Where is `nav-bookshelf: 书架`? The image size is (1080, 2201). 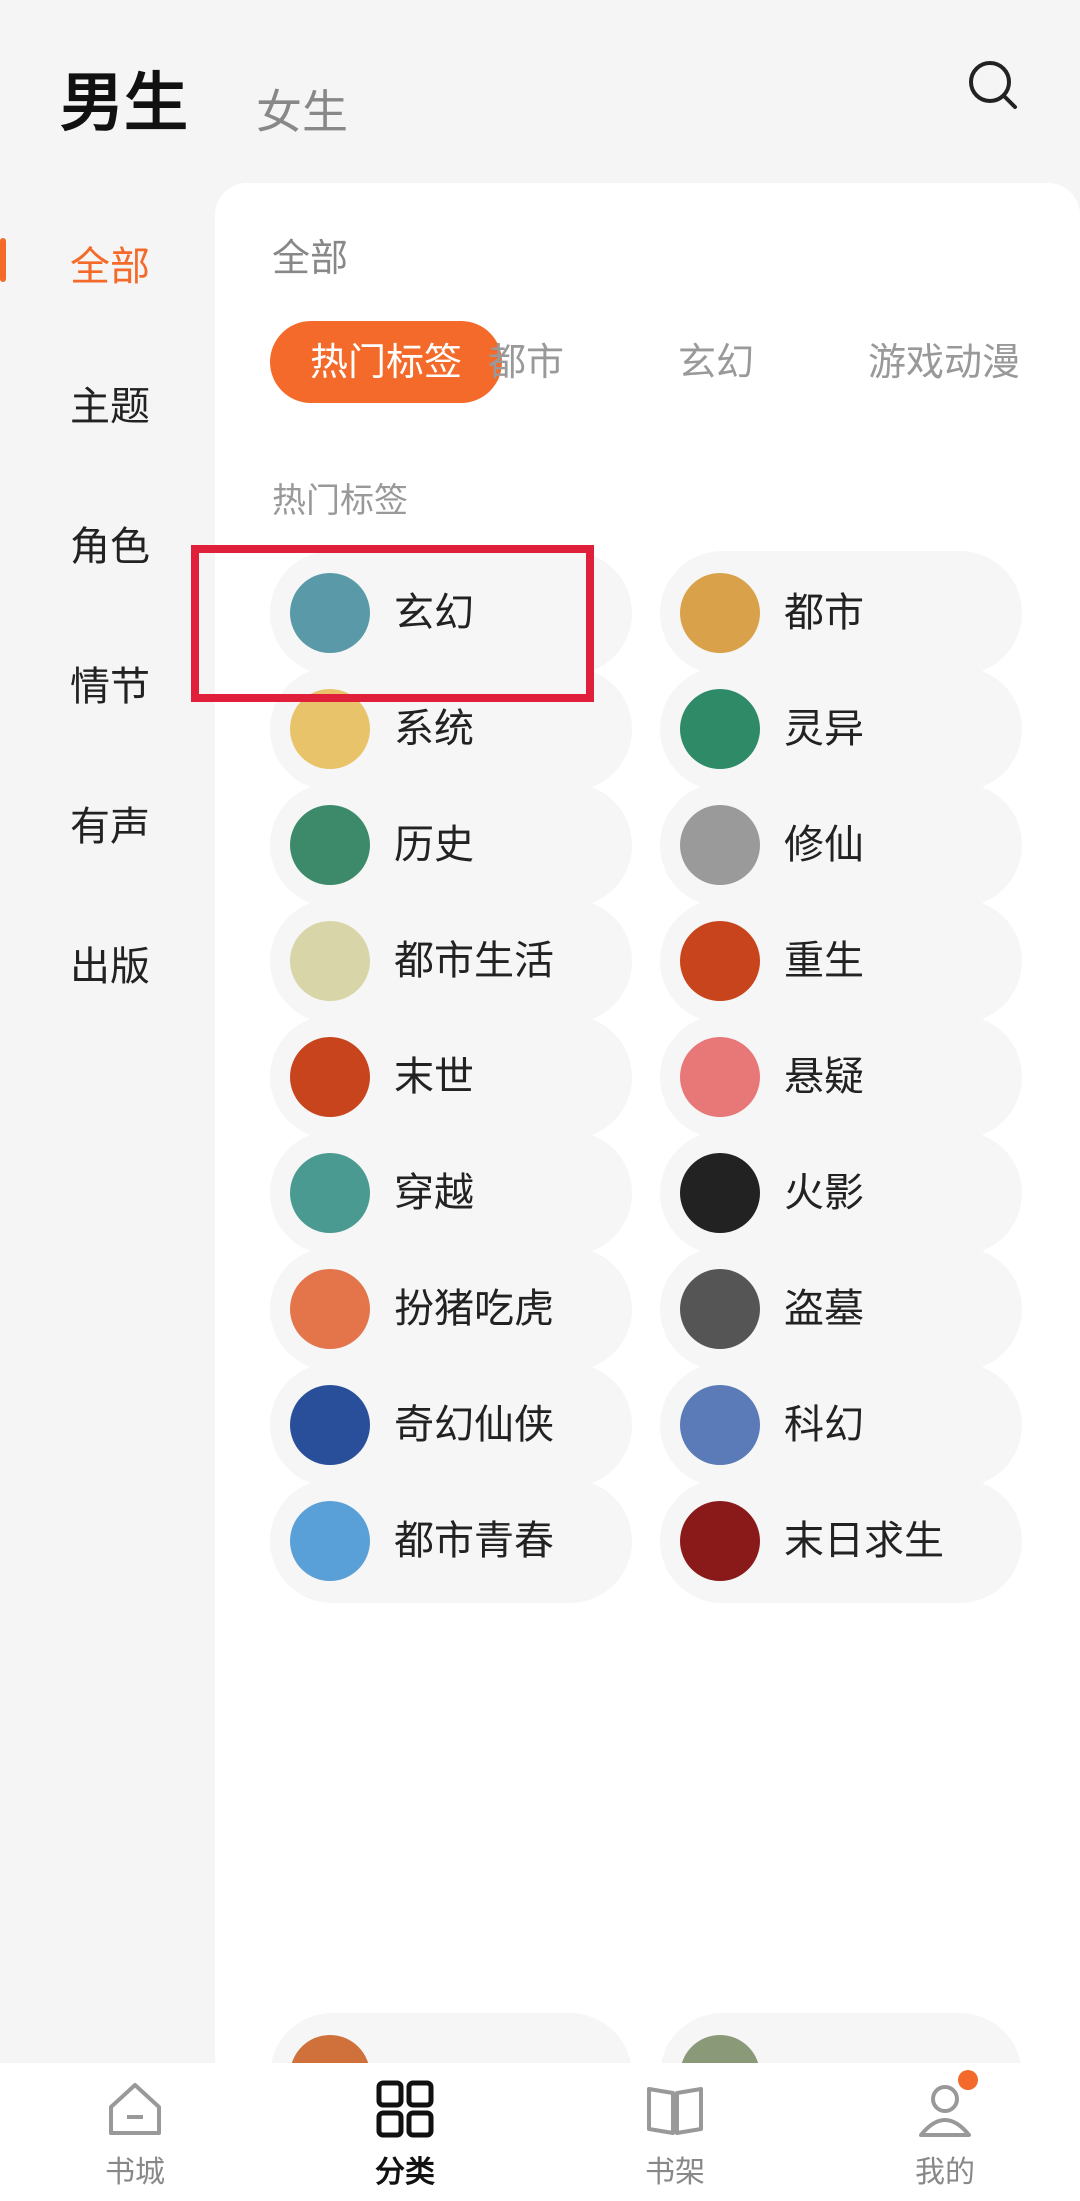
nav-bookshelf: 书架 is located at coordinates (675, 2132).